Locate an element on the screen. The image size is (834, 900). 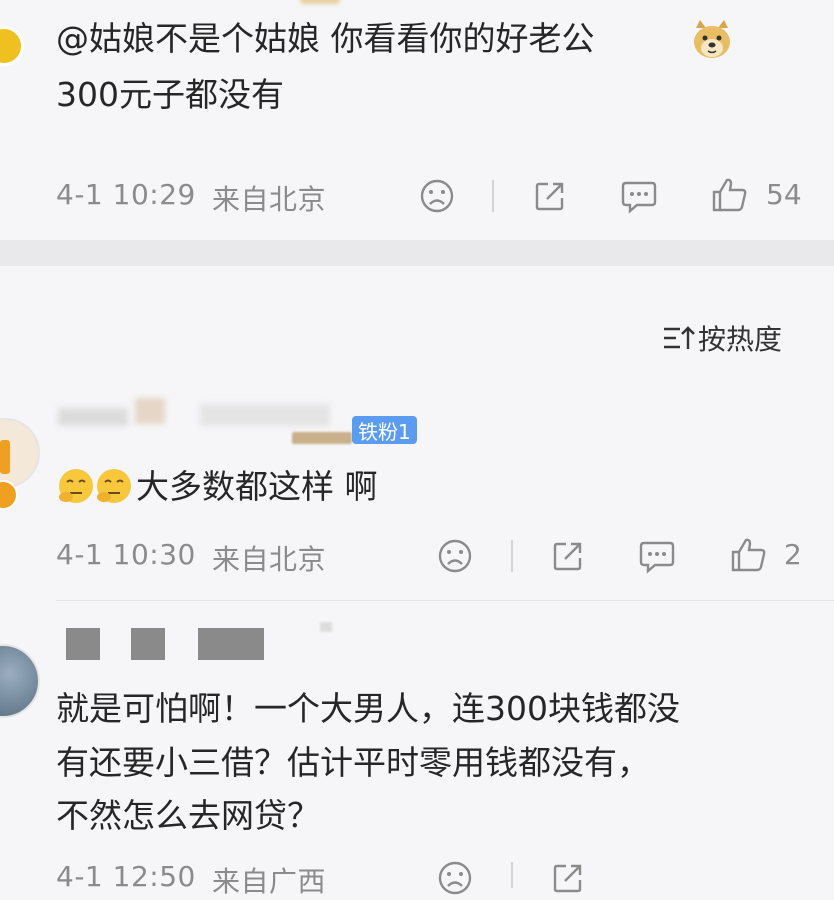
comment-3-text-line-3: 不然怎么去网贷？ is located at coordinates (188, 815).